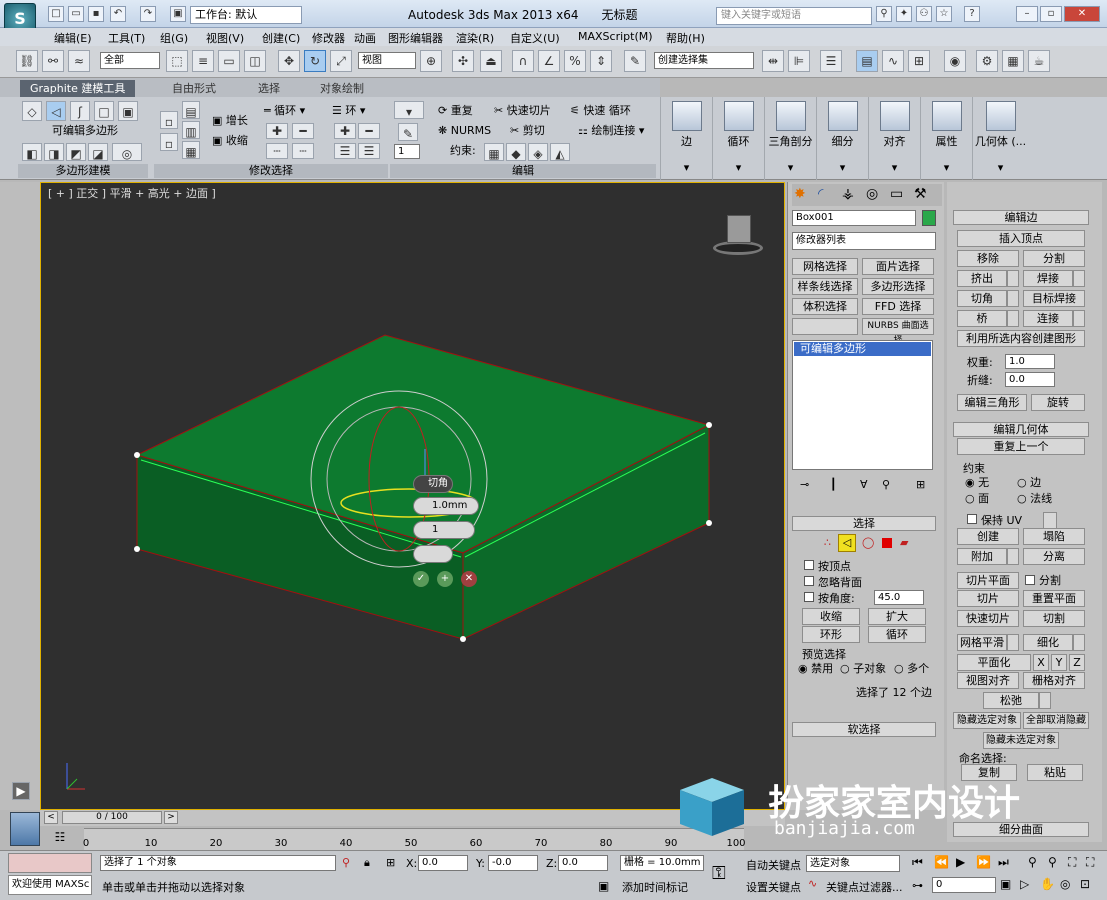 This screenshot has width=1107, height=900. Describe the element at coordinates (773, 61) in the screenshot. I see `mirror-icon: ⇹` at that location.